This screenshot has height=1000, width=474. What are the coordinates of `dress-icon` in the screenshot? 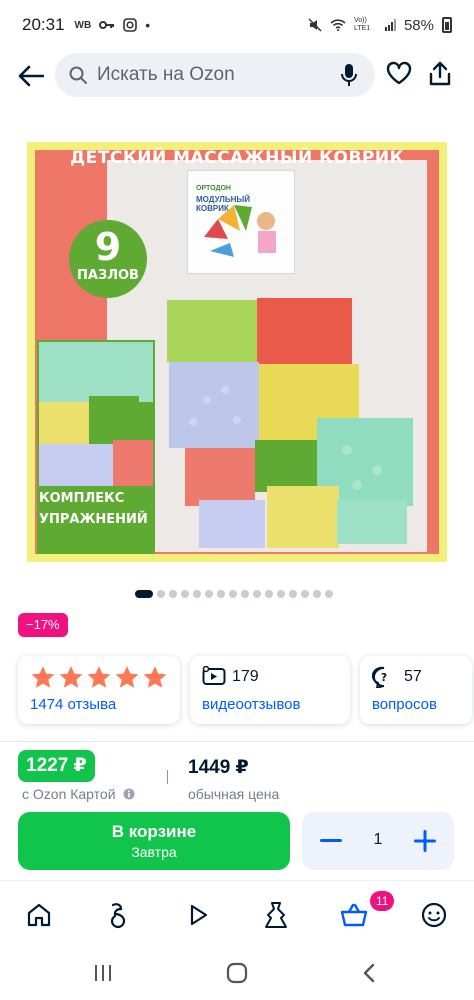 It's located at (276, 915).